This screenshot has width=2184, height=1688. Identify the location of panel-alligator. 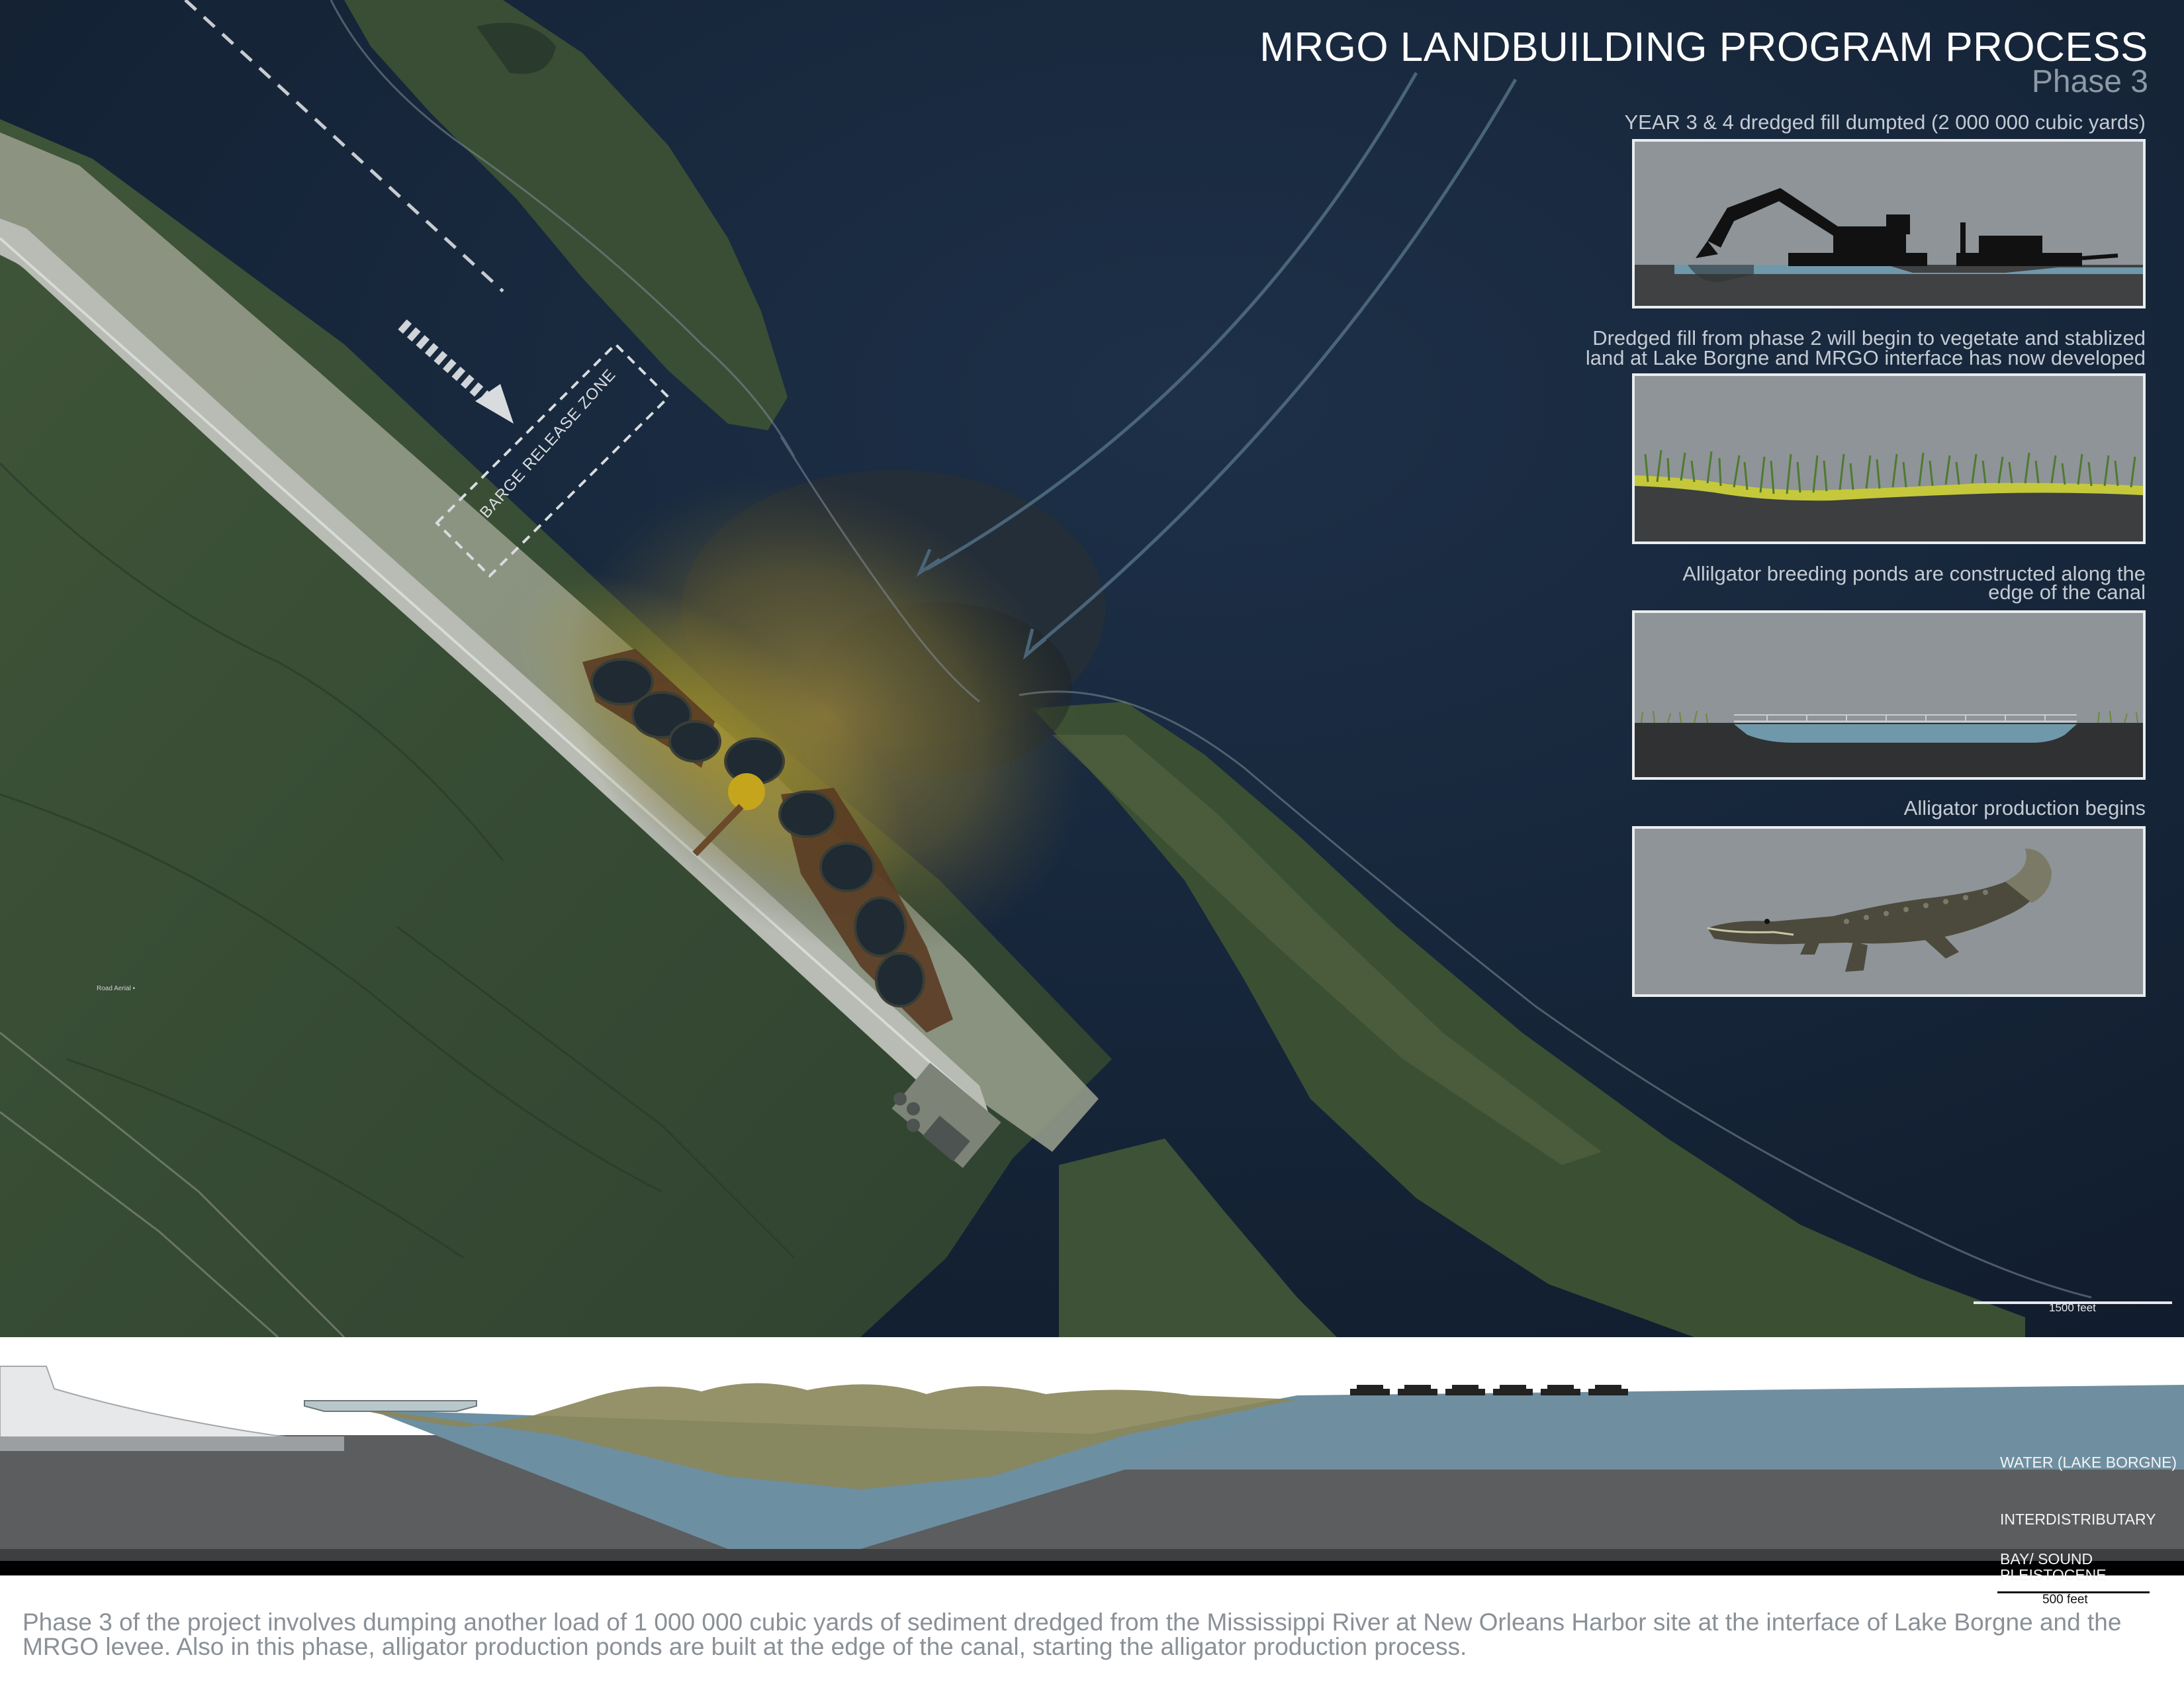
(1889, 911).